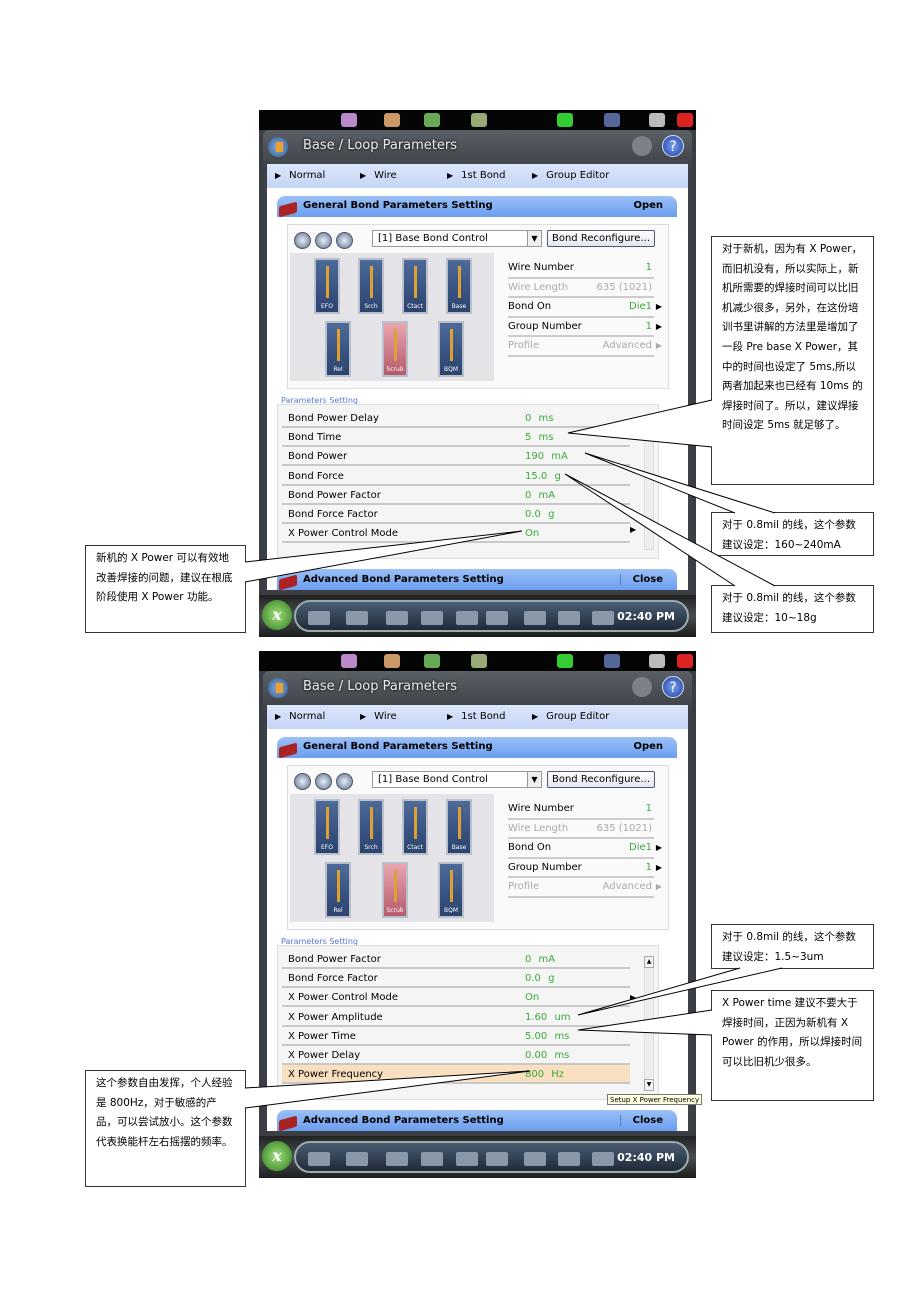  Describe the element at coordinates (456, 1055) in the screenshot. I see `param-row: X Power Delay 0.00 ms` at that location.